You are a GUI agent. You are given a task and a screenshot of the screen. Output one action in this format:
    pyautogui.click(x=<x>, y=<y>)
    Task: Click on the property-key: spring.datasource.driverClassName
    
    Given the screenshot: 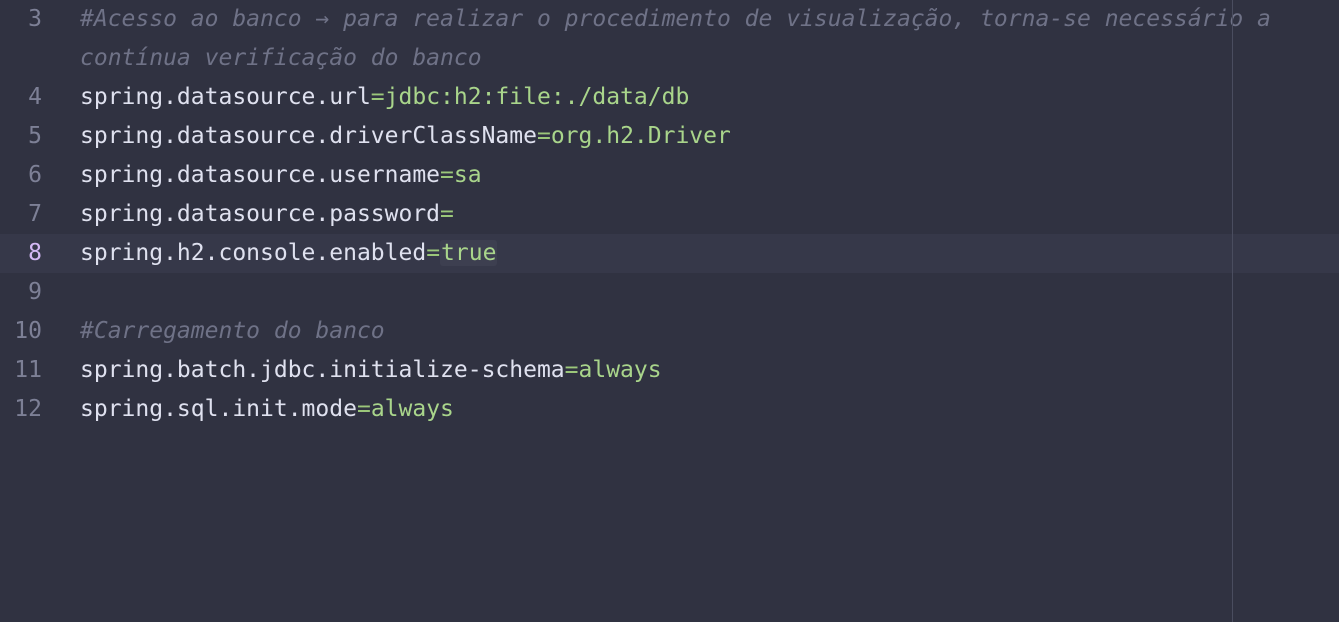 What is the action you would take?
    pyautogui.click(x=308, y=136)
    